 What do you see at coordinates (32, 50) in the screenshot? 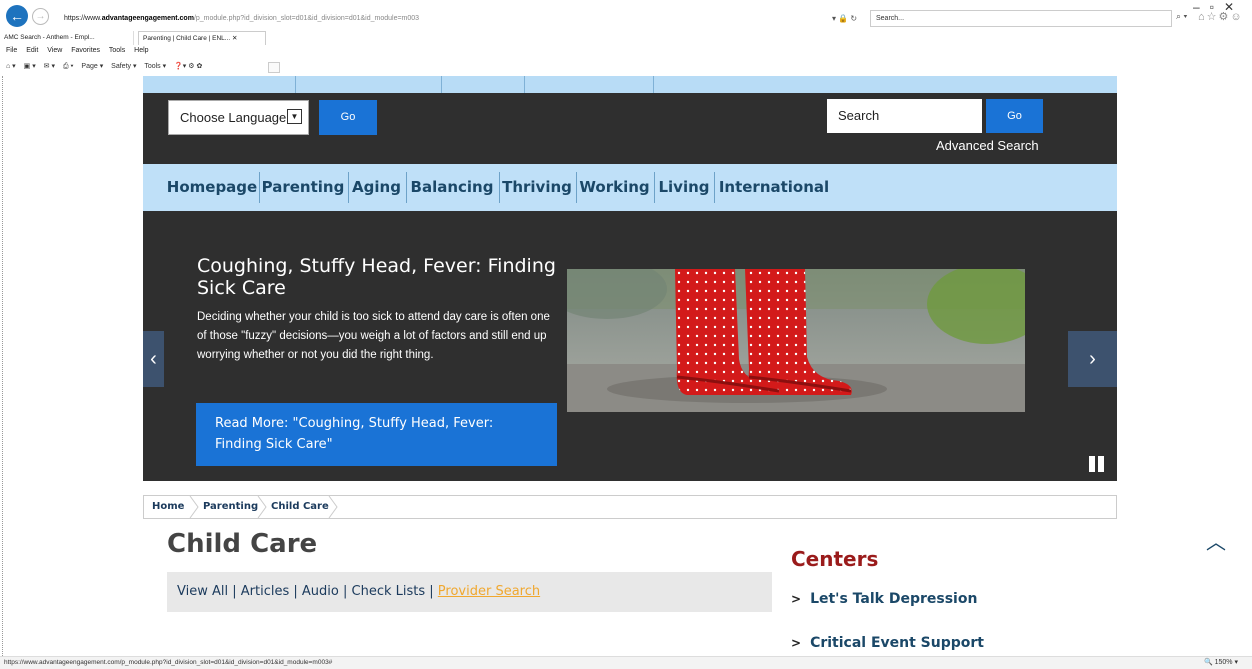
I see `menu-edit: Edit` at bounding box center [32, 50].